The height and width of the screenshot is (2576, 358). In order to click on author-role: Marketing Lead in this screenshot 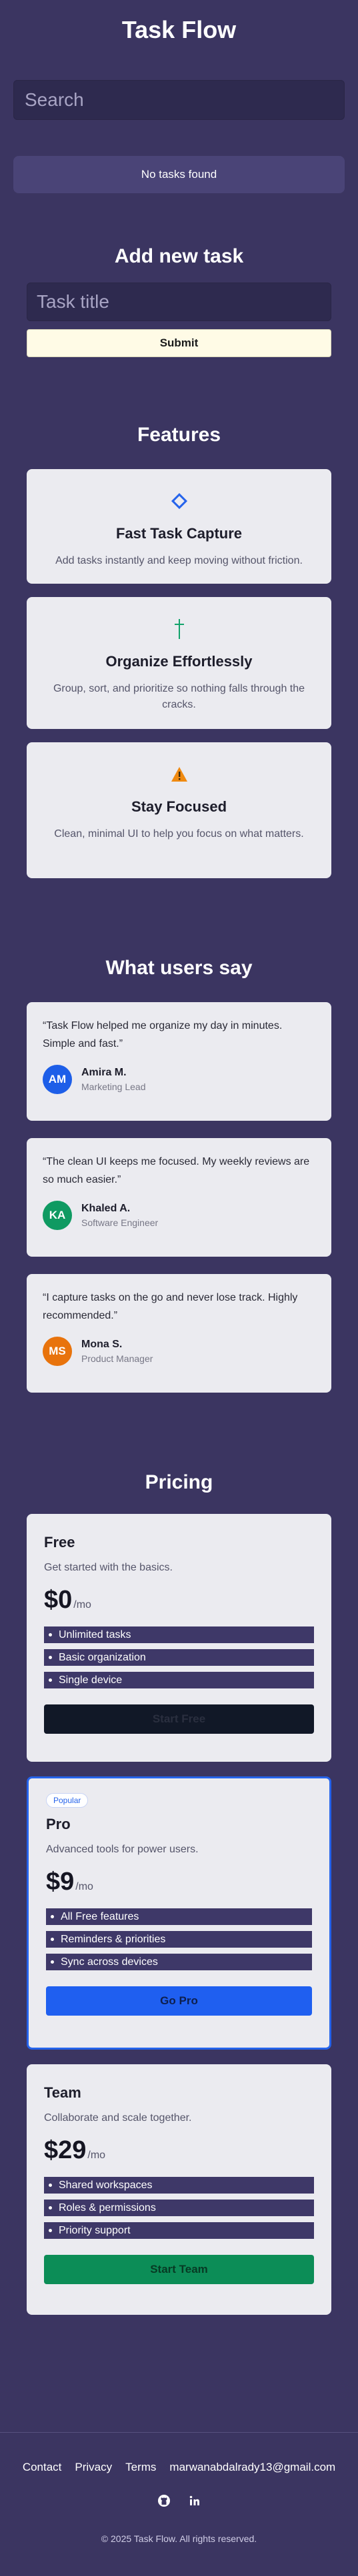, I will do `click(113, 1086)`.